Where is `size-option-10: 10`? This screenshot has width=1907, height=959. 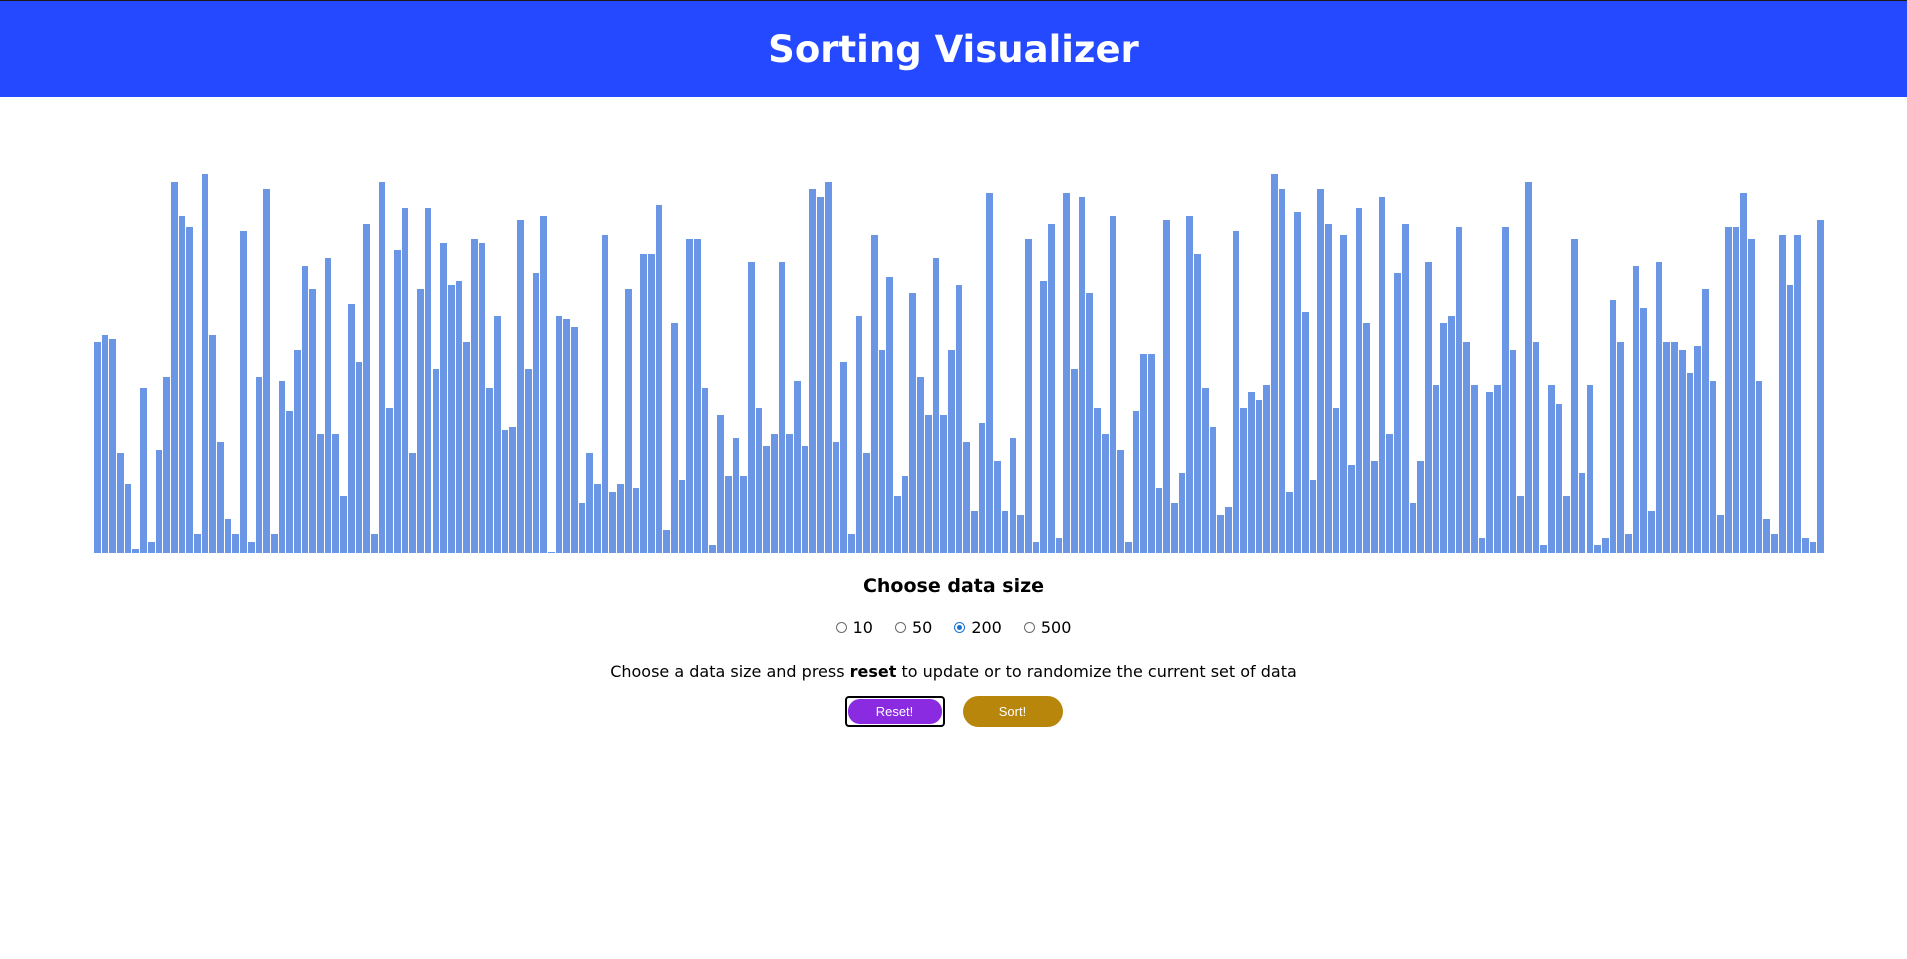 size-option-10: 10 is located at coordinates (854, 627).